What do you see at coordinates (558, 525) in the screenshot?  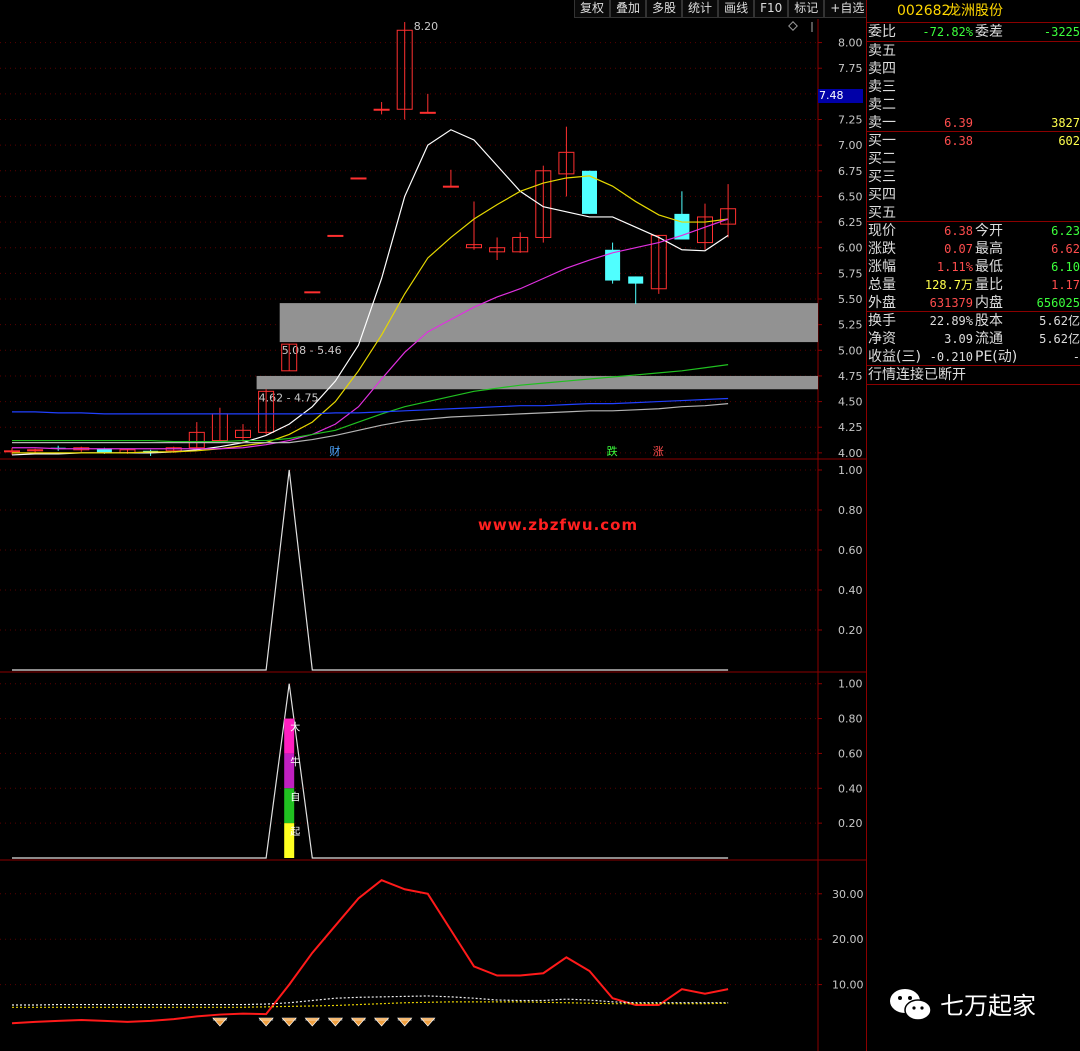 I see `watermark-text: www.zbzfwu.com` at bounding box center [558, 525].